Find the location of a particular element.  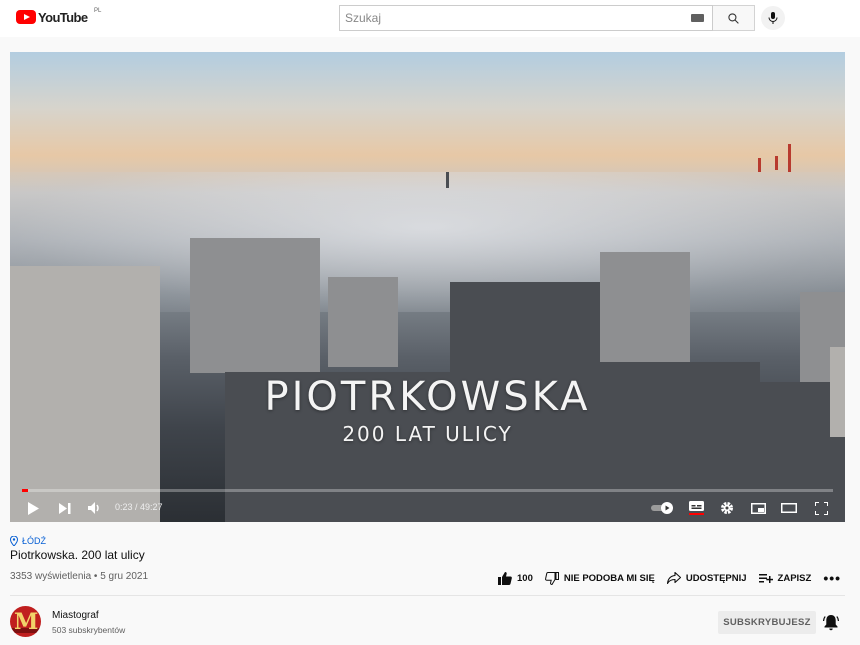

progress-fill is located at coordinates (25, 490).